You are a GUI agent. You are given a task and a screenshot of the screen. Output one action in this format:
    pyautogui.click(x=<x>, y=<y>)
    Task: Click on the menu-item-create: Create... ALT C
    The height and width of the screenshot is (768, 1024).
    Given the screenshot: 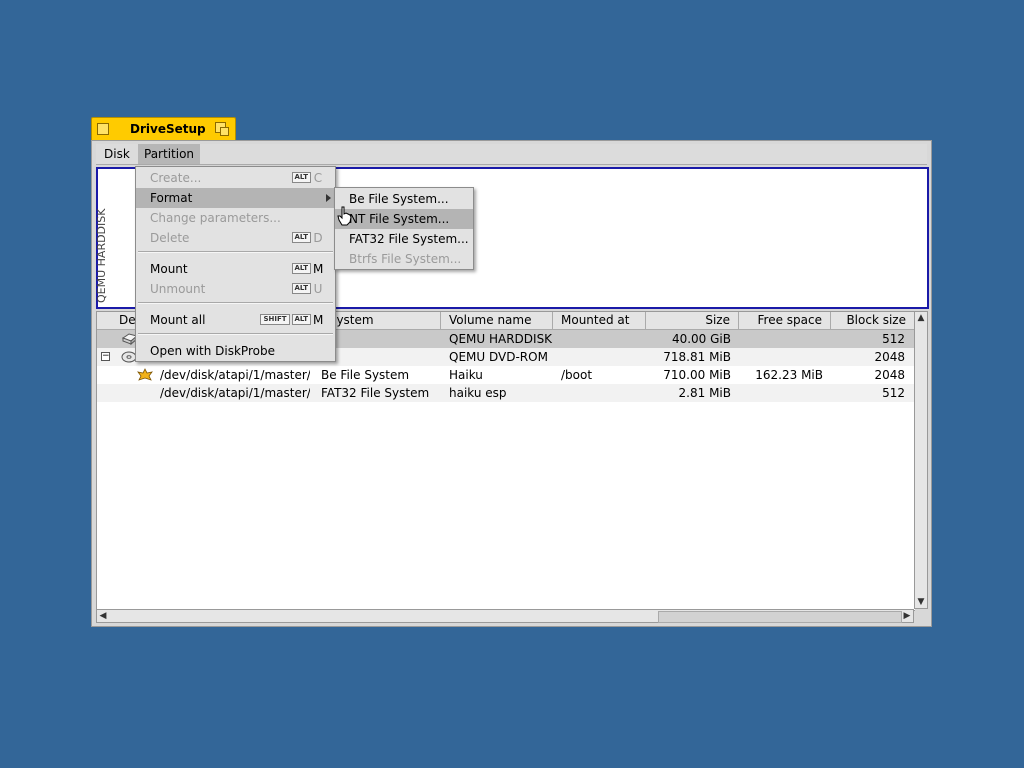 What is the action you would take?
    pyautogui.click(x=235, y=178)
    